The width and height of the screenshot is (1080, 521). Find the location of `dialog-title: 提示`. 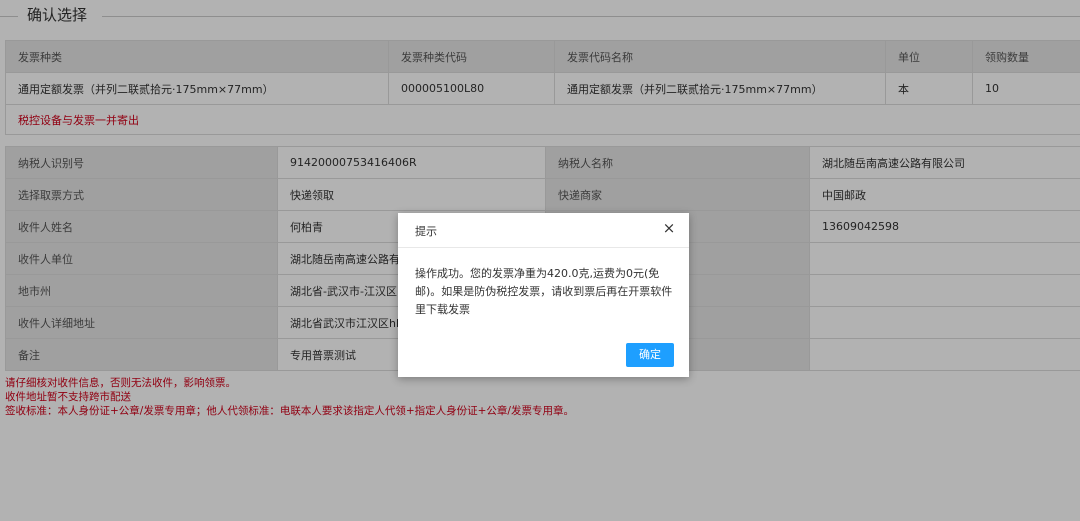

dialog-title: 提示 is located at coordinates (426, 231).